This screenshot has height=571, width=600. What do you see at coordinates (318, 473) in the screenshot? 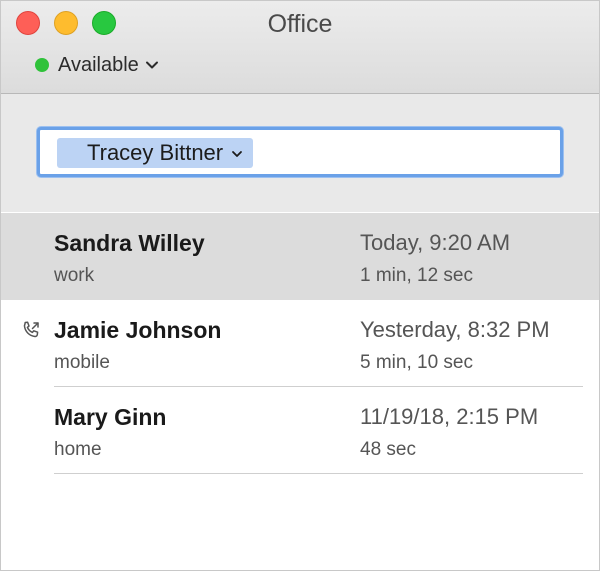
I see `row-divider` at bounding box center [318, 473].